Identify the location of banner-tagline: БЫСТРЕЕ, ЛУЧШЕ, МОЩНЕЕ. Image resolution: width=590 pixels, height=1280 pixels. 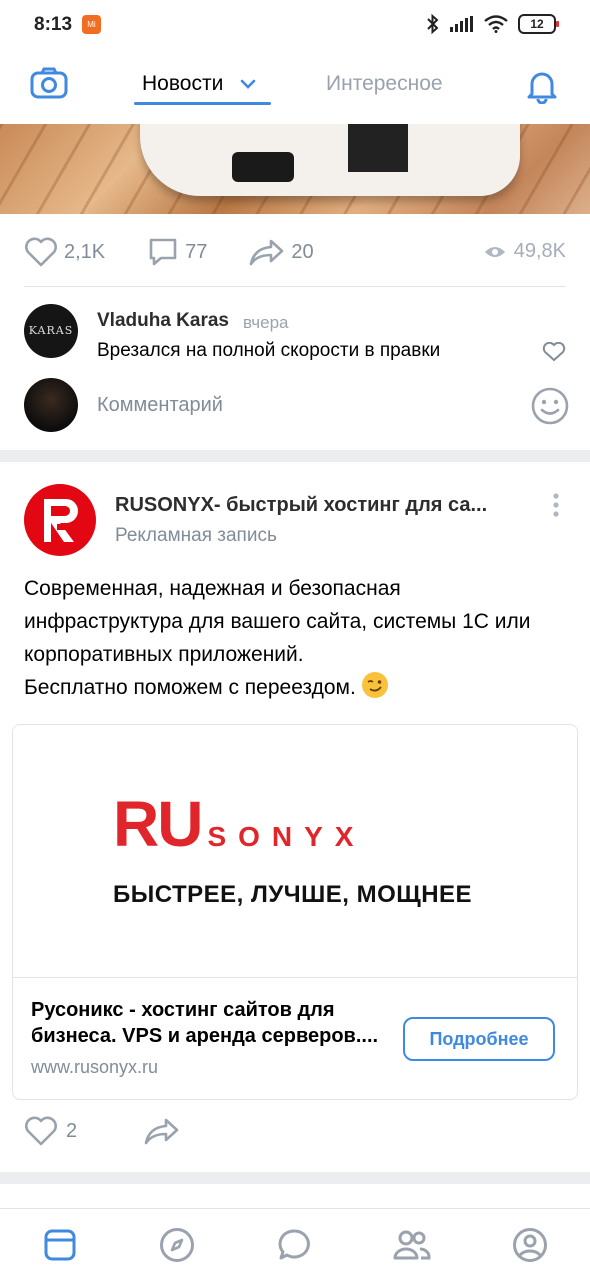
(293, 894).